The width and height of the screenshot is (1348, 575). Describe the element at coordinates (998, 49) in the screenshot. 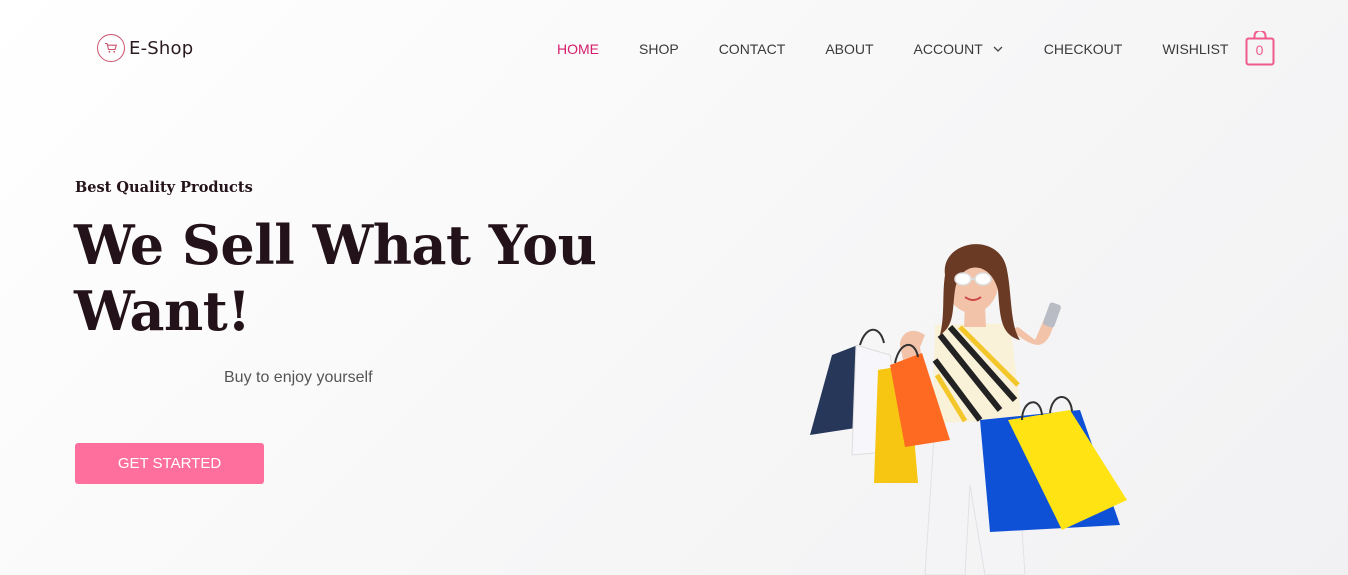

I see `chevron-down-icon` at that location.